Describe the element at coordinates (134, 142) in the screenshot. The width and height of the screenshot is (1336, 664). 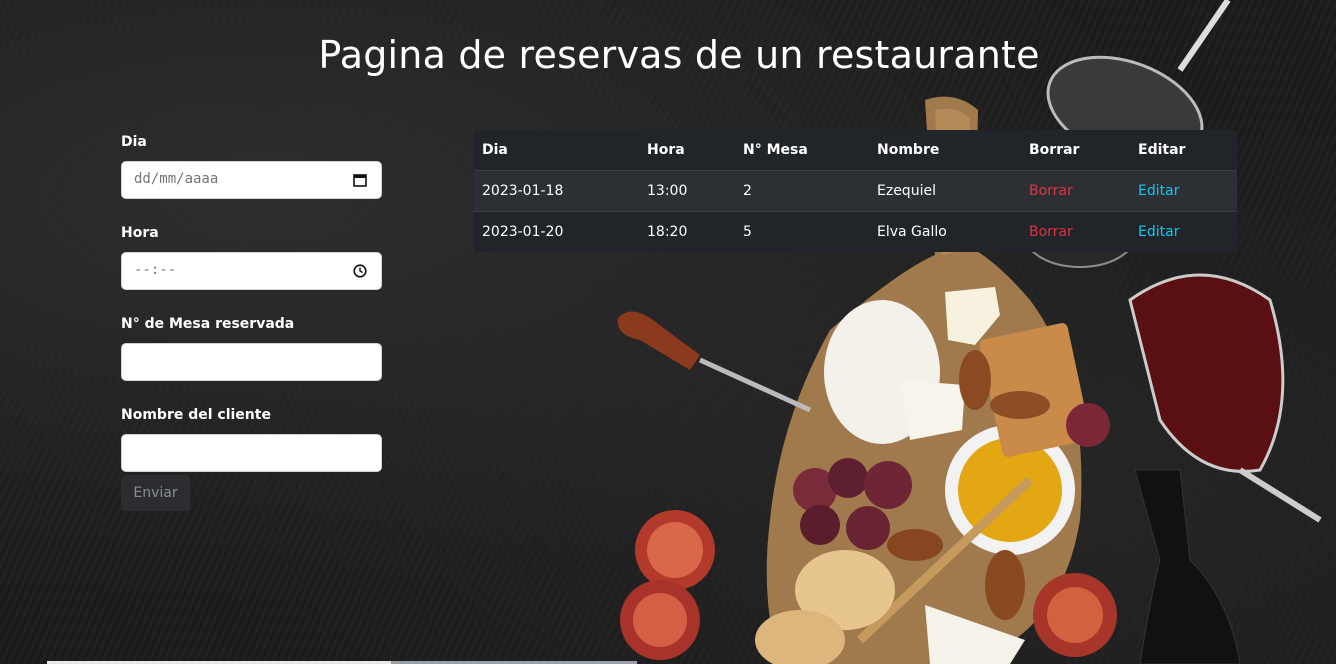
I see `dia-label: Dia` at that location.